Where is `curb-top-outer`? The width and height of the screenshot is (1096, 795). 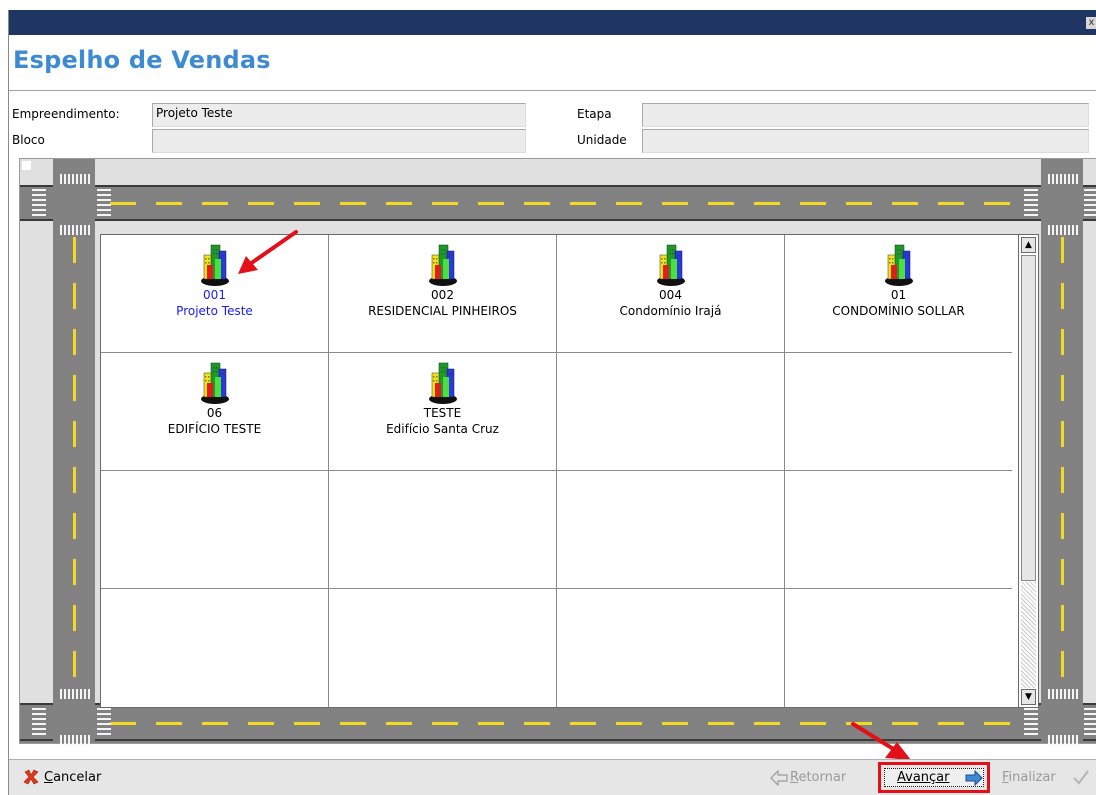
curb-top-outer is located at coordinates (558, 186).